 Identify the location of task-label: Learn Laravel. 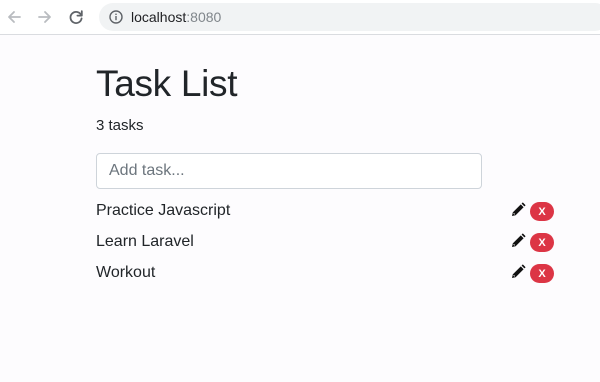
(145, 241).